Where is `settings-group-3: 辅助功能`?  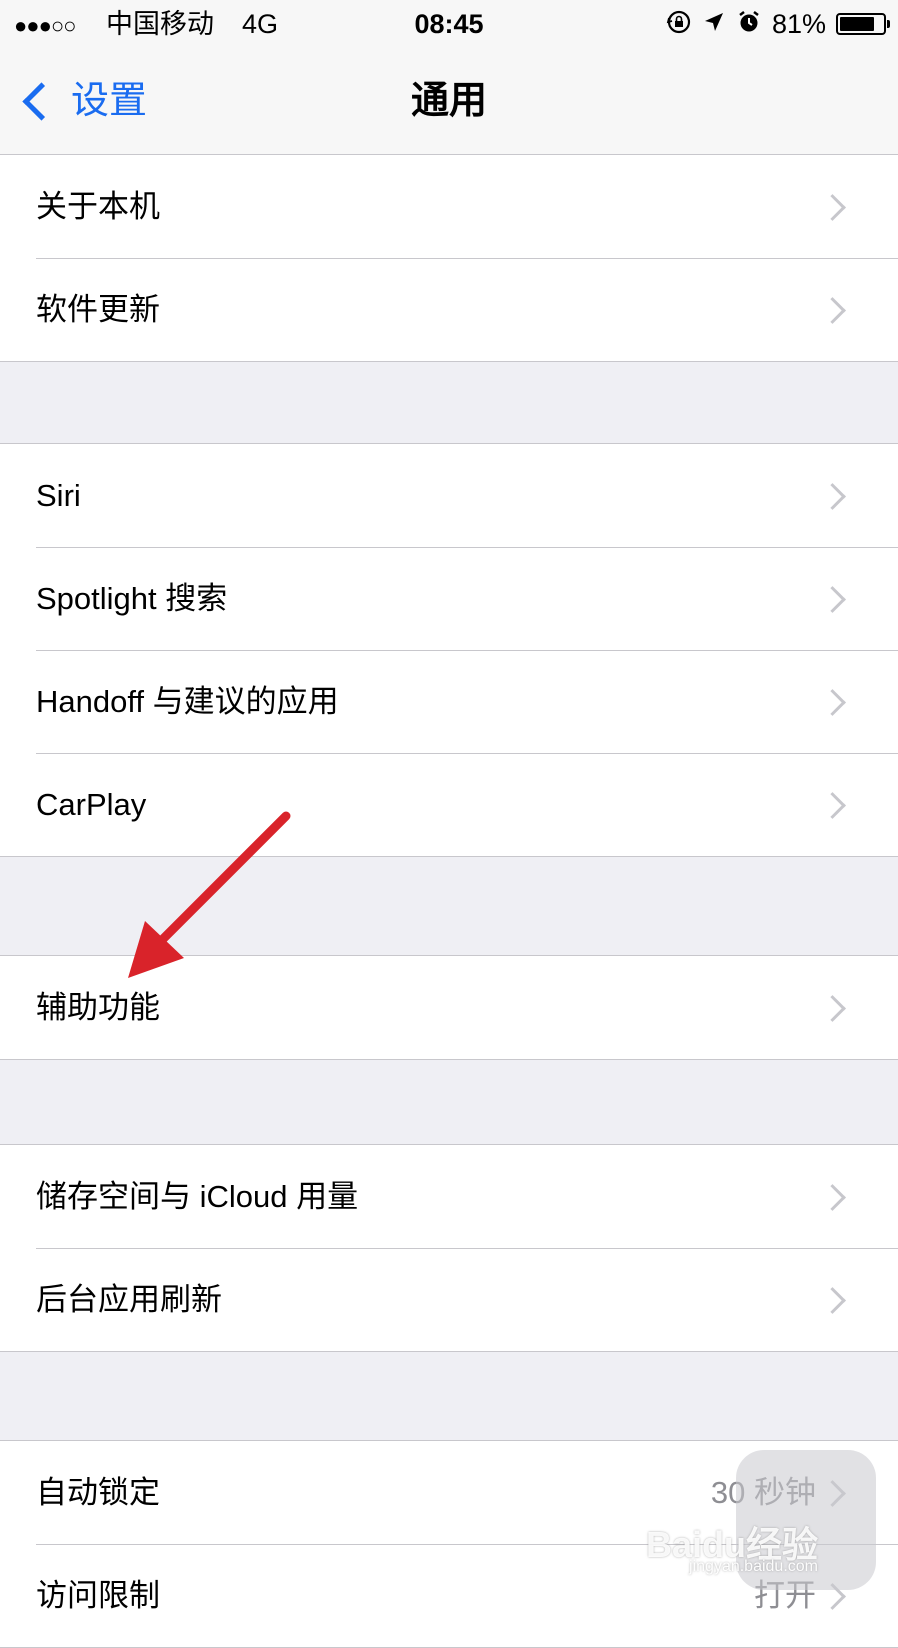 settings-group-3: 辅助功能 is located at coordinates (449, 1007).